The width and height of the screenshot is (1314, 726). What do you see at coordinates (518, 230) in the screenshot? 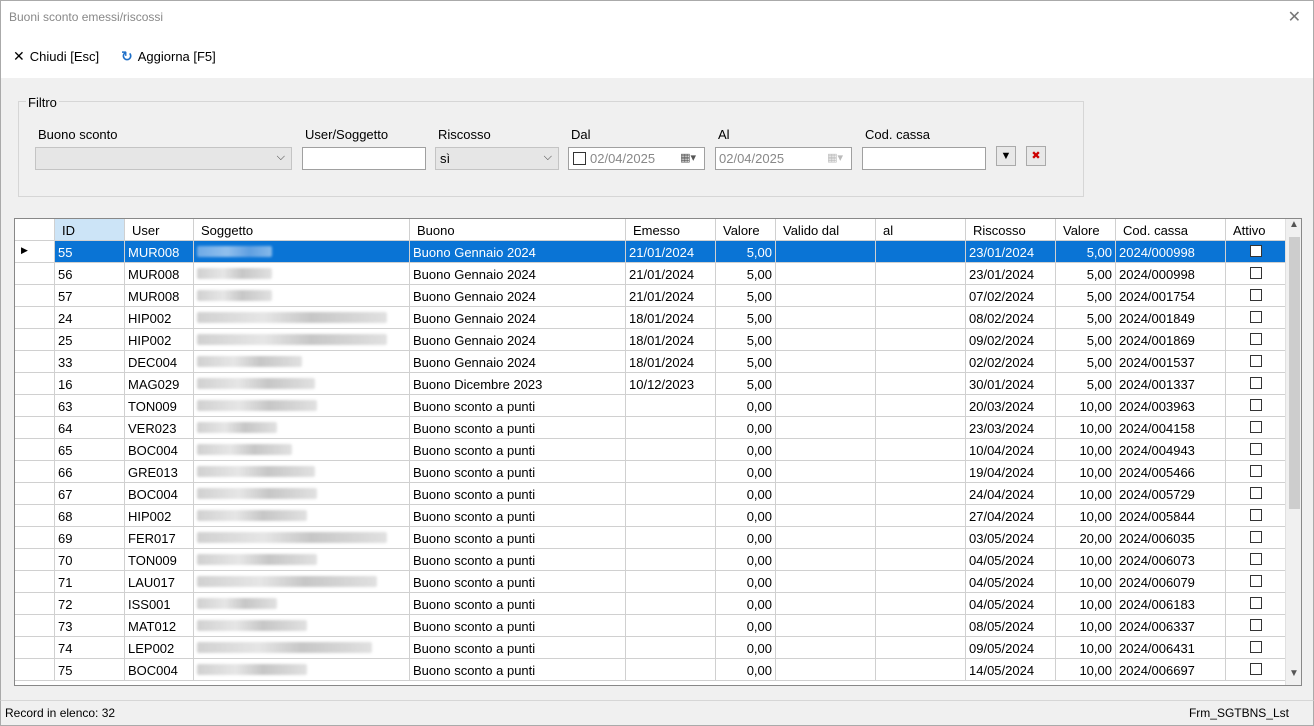
I see `column-header-buono: Buono` at bounding box center [518, 230].